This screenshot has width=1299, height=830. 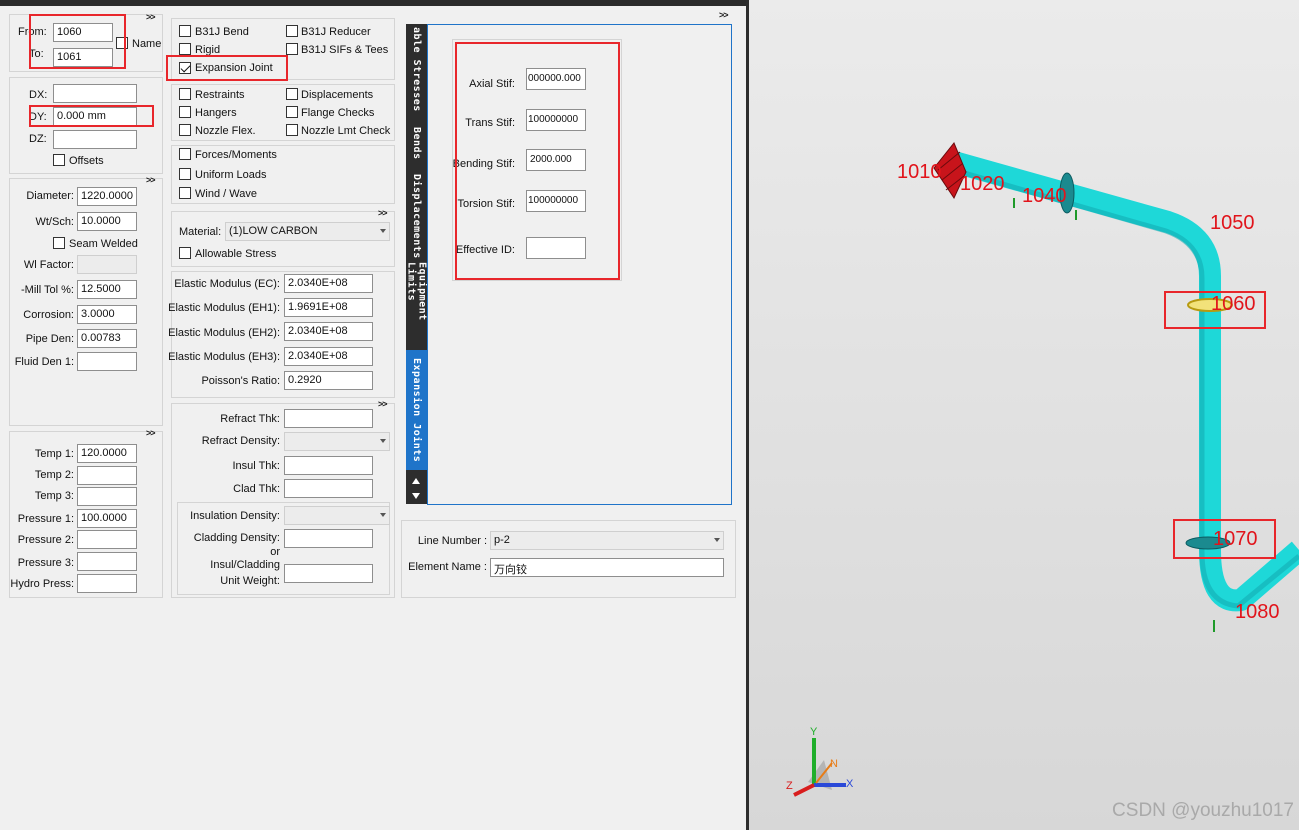 I want to click on tab-bends: Bends, so click(x=416, y=143).